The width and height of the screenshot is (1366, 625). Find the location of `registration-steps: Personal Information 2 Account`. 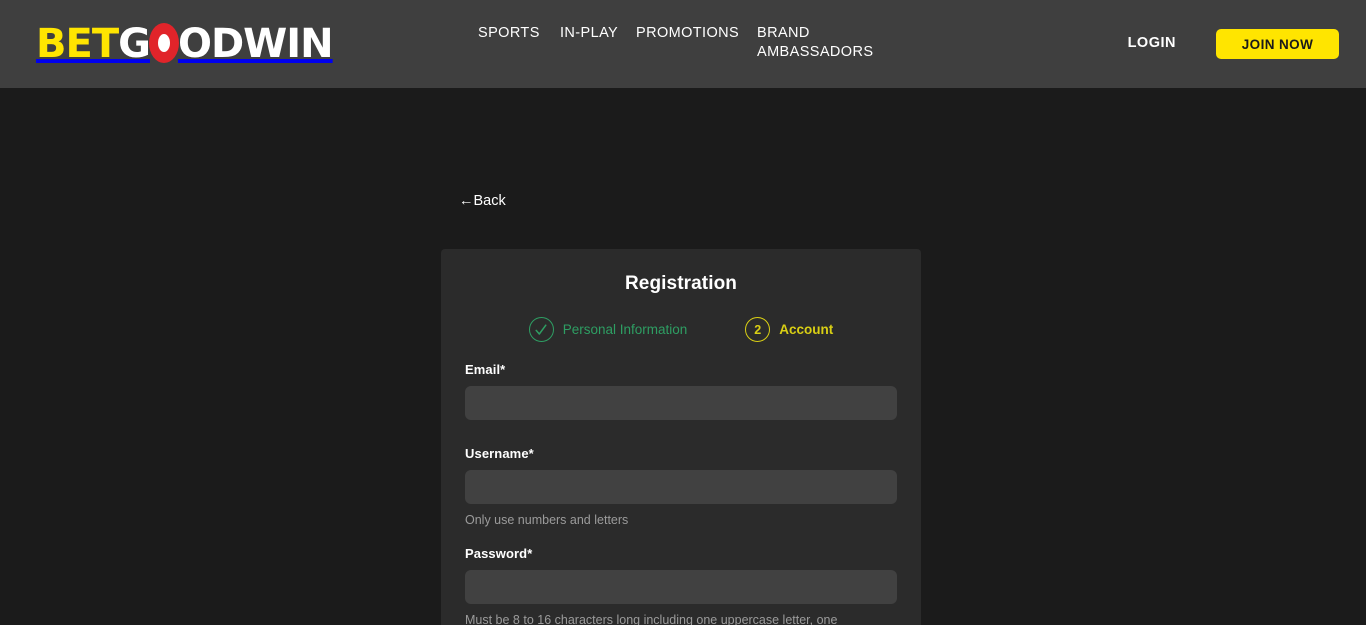

registration-steps: Personal Information 2 Account is located at coordinates (681, 329).